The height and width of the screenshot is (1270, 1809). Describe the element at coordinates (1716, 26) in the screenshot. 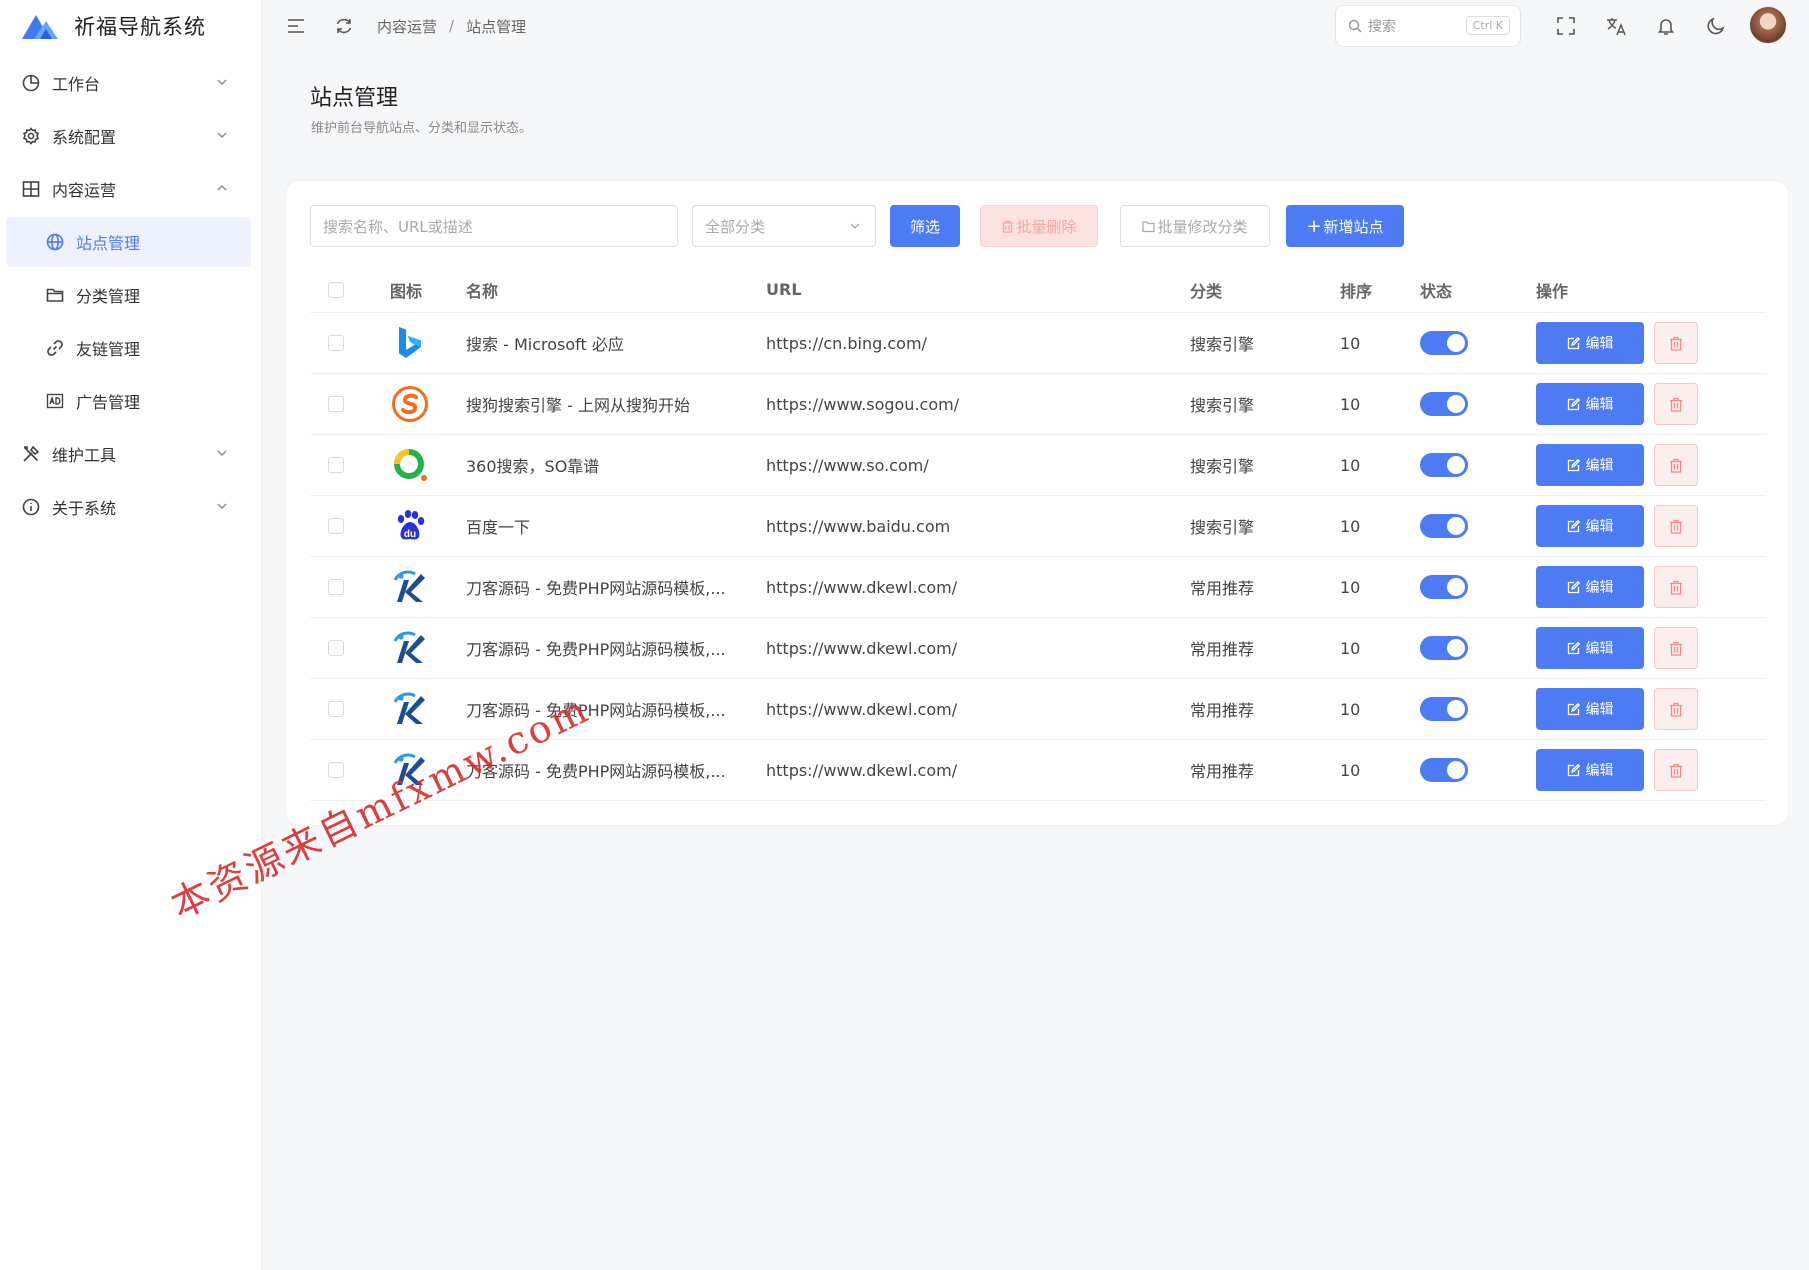

I see `dark-mode-moon-icon` at that location.